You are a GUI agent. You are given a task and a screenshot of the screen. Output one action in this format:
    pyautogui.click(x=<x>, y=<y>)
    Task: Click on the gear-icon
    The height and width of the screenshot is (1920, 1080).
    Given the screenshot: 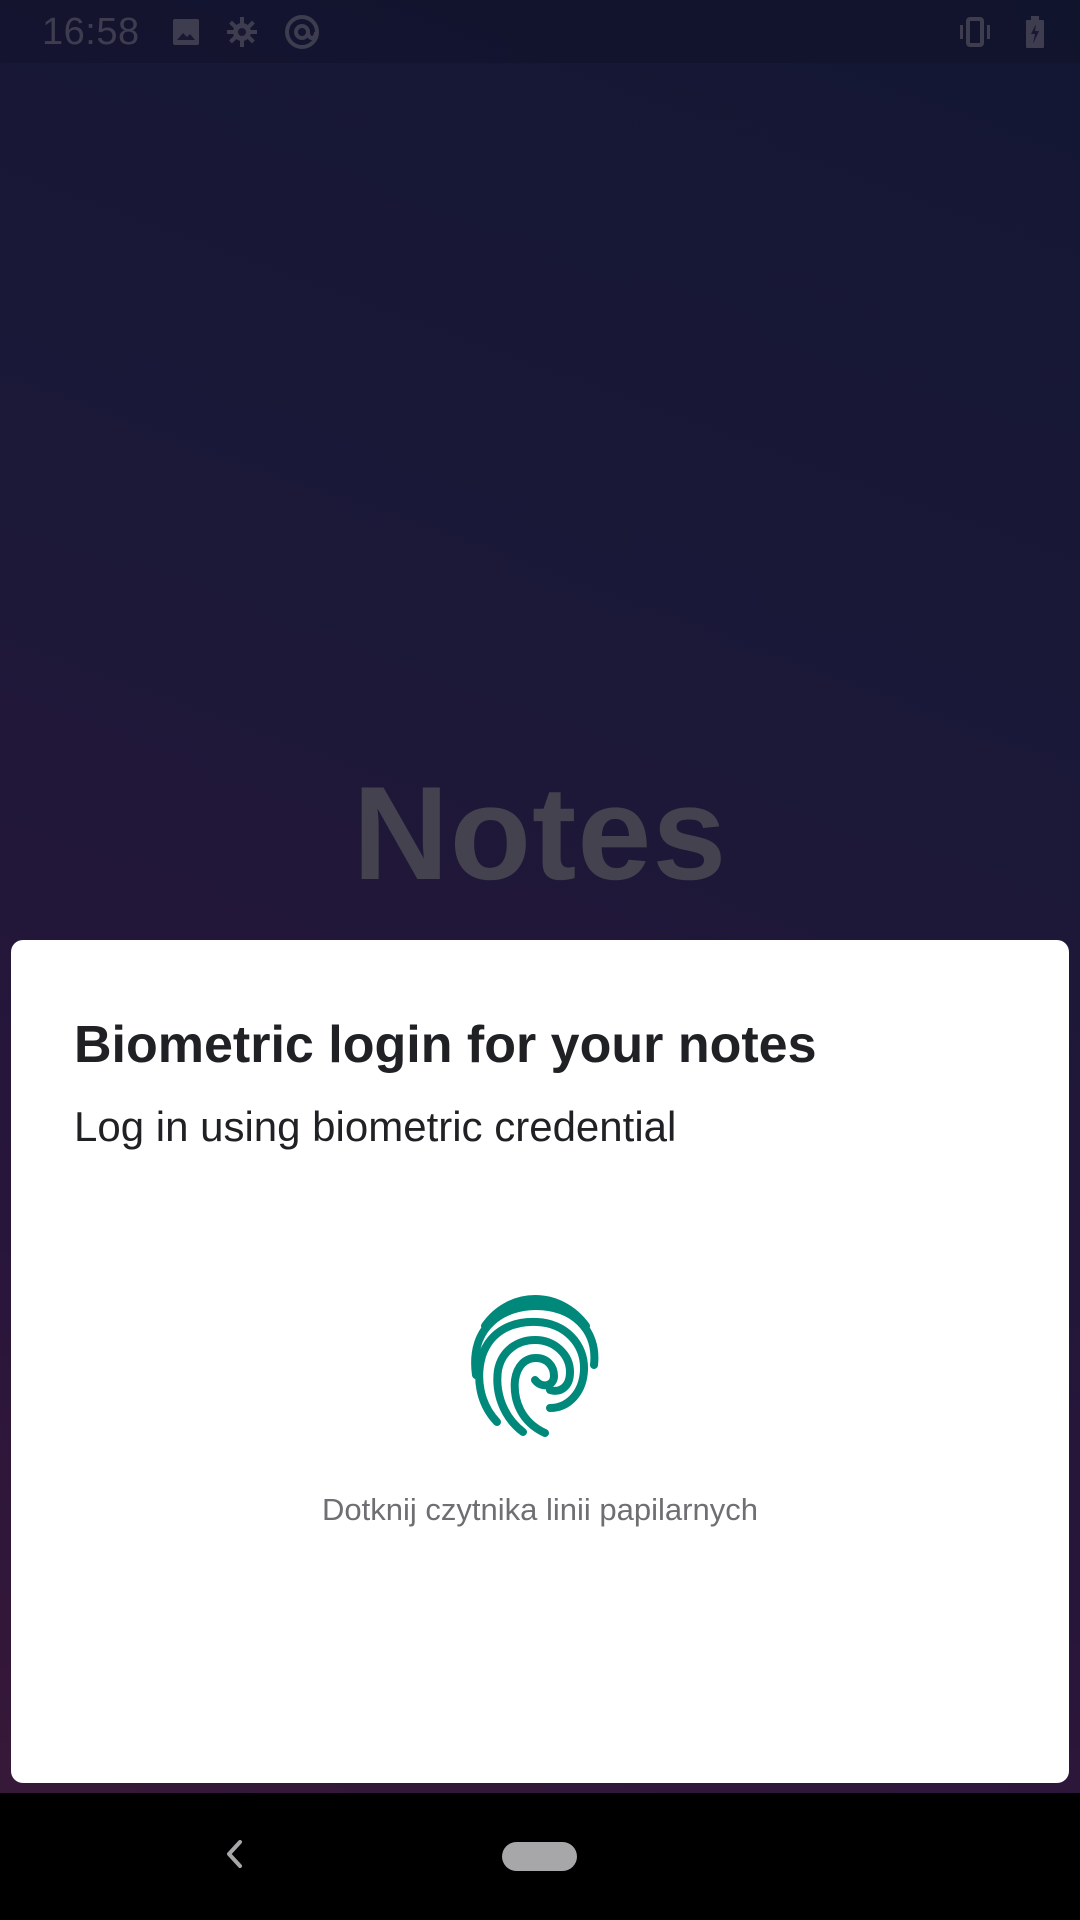 What is the action you would take?
    pyautogui.click(x=242, y=32)
    